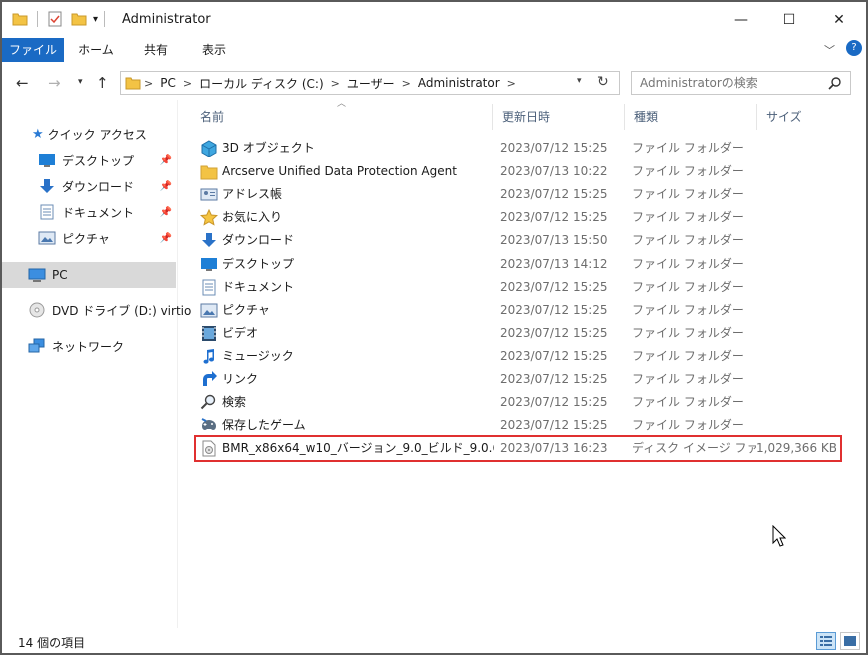 Image resolution: width=868 pixels, height=655 pixels. I want to click on nav-documents: ドキュメント 📌, so click(89, 212).